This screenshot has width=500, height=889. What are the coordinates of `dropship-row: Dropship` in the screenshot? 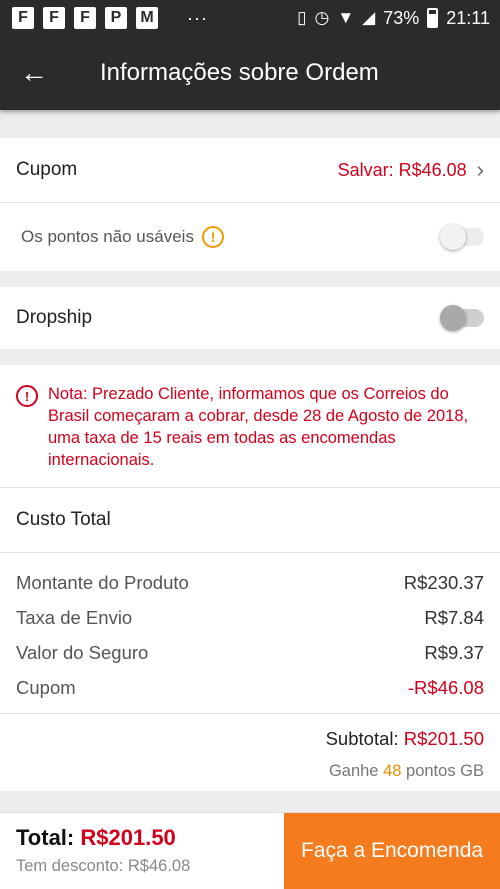 It's located at (250, 318).